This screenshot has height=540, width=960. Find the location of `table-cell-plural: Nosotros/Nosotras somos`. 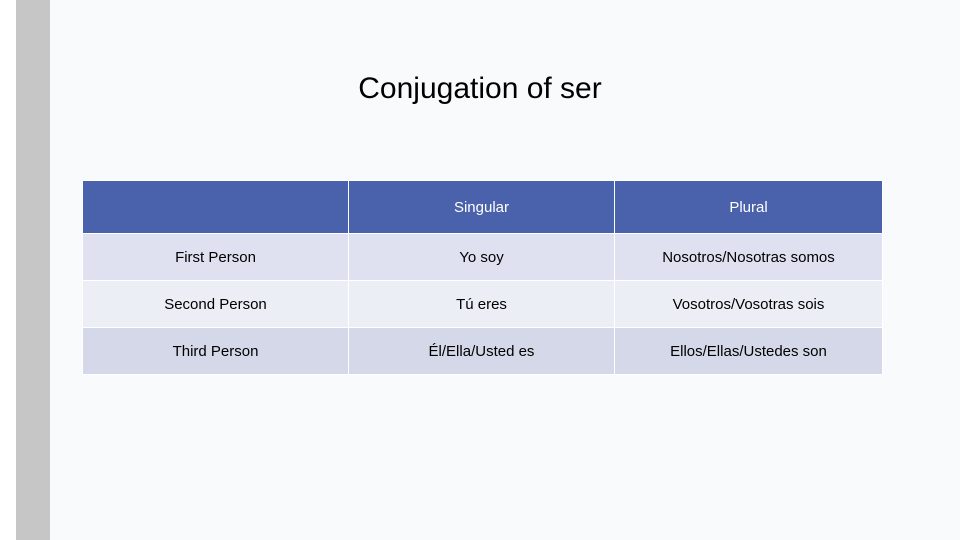

table-cell-plural: Nosotros/Nosotras somos is located at coordinates (748, 257).